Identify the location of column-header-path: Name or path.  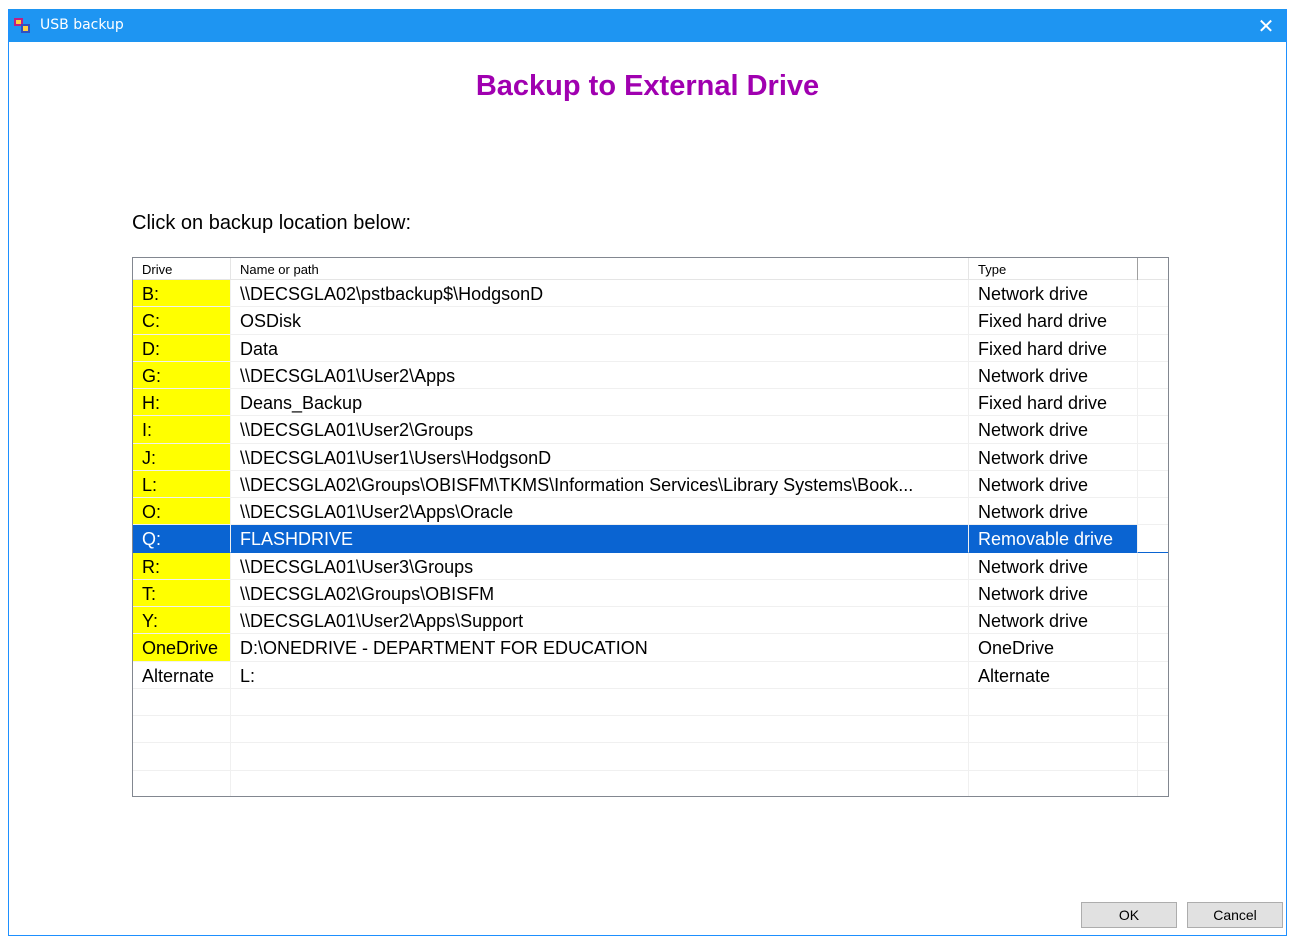
(600, 269).